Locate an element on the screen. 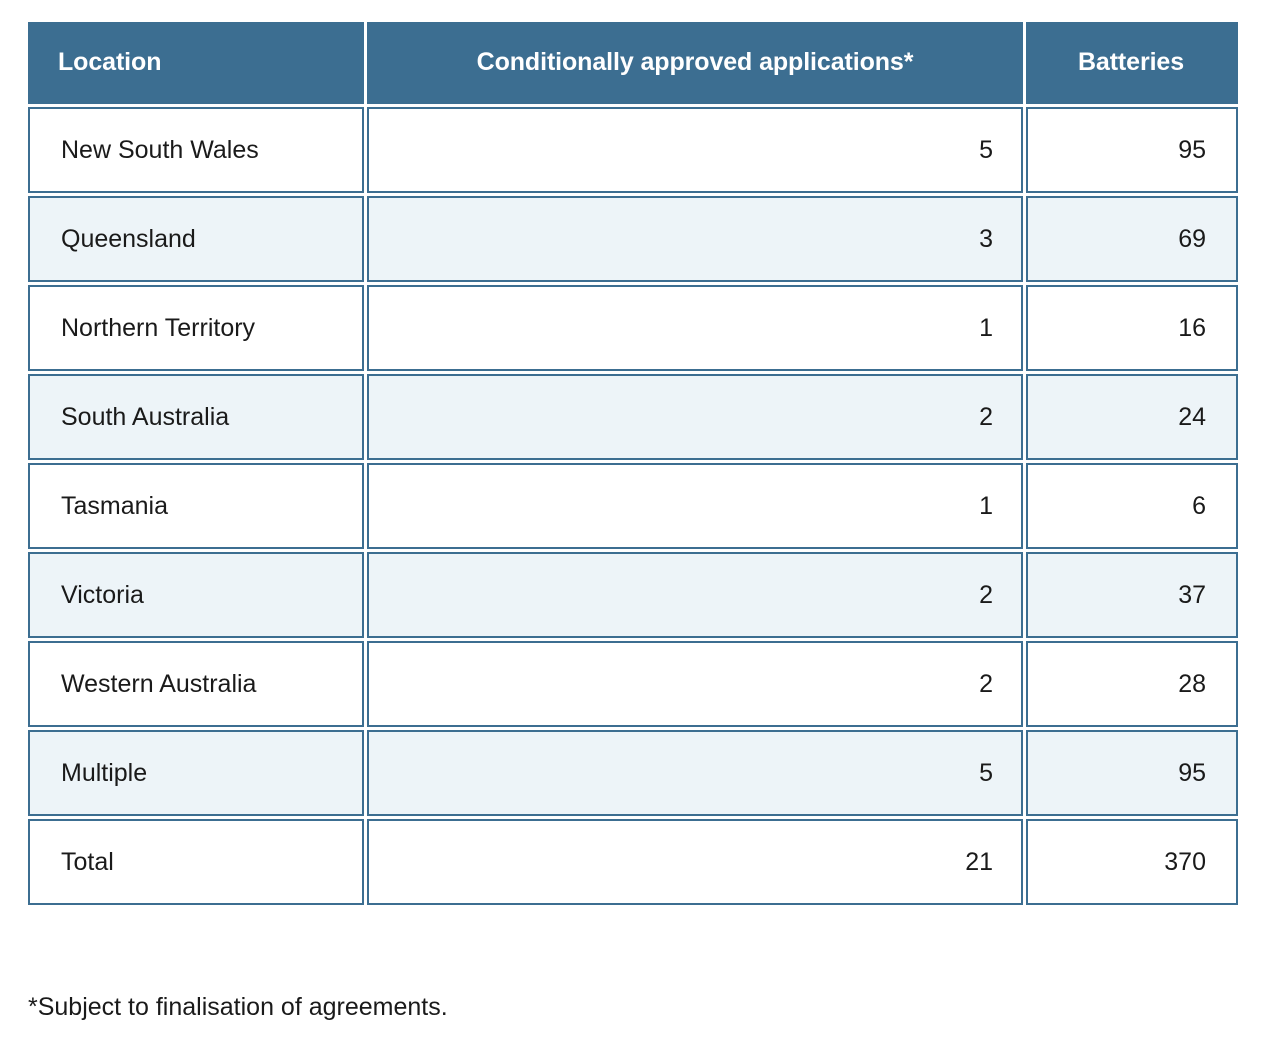 This screenshot has height=1042, width=1276. table-footnote: *Subject to finalisation of agreements. is located at coordinates (238, 1007).